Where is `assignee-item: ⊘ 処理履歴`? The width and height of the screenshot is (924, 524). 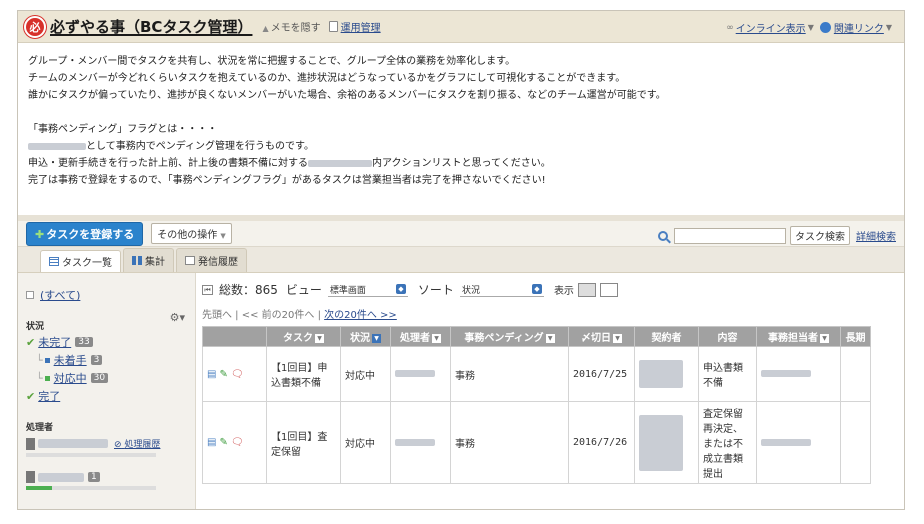 assignee-item: ⊘ 処理履歴 is located at coordinates (106, 443).